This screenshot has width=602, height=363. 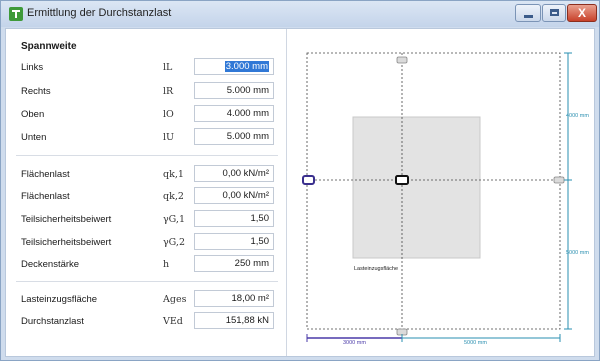 What do you see at coordinates (146, 91) in the screenshot?
I see `row-rechts: Rechts lR 5.000 mm` at bounding box center [146, 91].